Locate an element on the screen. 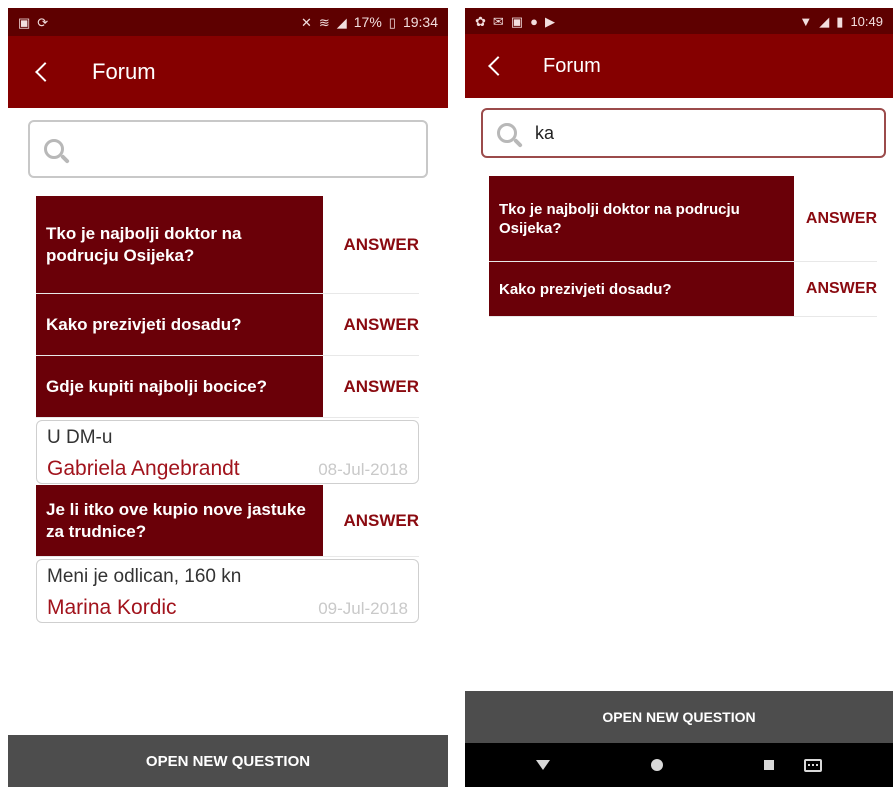 This screenshot has width=893, height=787. wifi-icon: ▼ is located at coordinates (806, 21).